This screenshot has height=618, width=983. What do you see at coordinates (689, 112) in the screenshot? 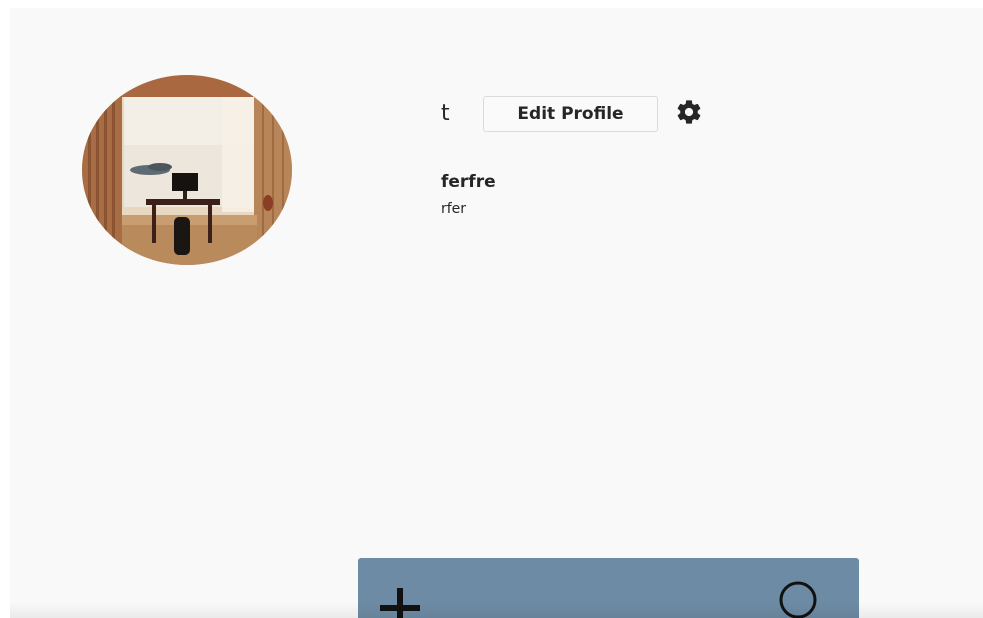
I see `gear-icon` at bounding box center [689, 112].